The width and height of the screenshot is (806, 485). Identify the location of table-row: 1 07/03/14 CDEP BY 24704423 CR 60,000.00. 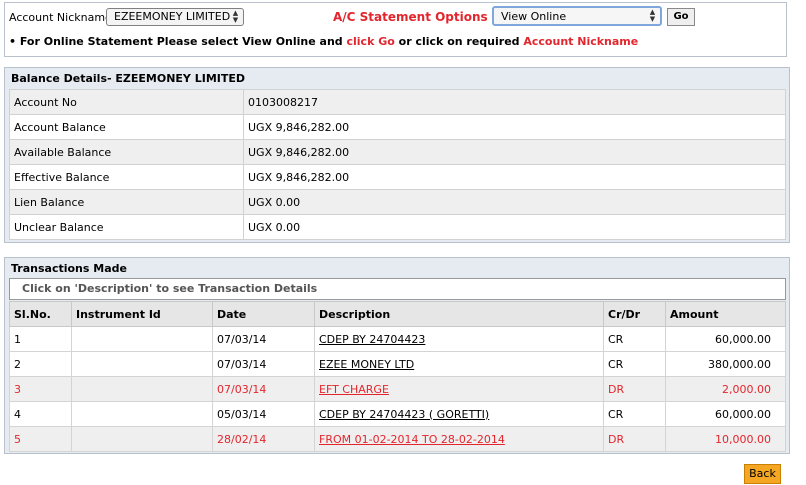
(397, 339).